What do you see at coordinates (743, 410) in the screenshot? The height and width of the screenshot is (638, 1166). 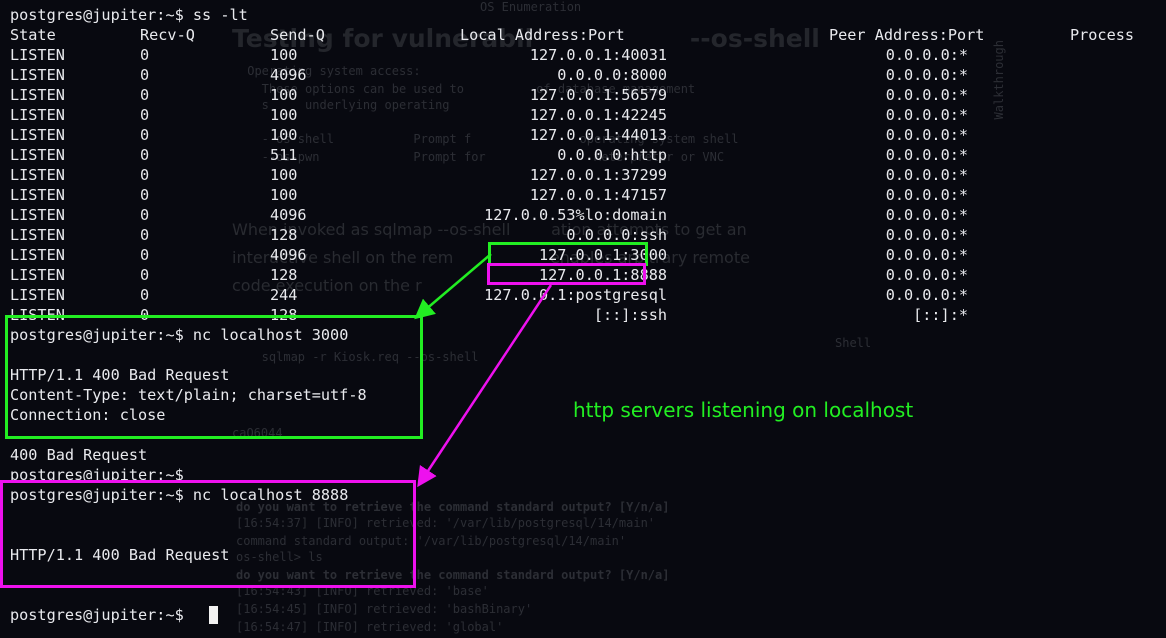 I see `annotation-note: http servers listening on localhost` at bounding box center [743, 410].